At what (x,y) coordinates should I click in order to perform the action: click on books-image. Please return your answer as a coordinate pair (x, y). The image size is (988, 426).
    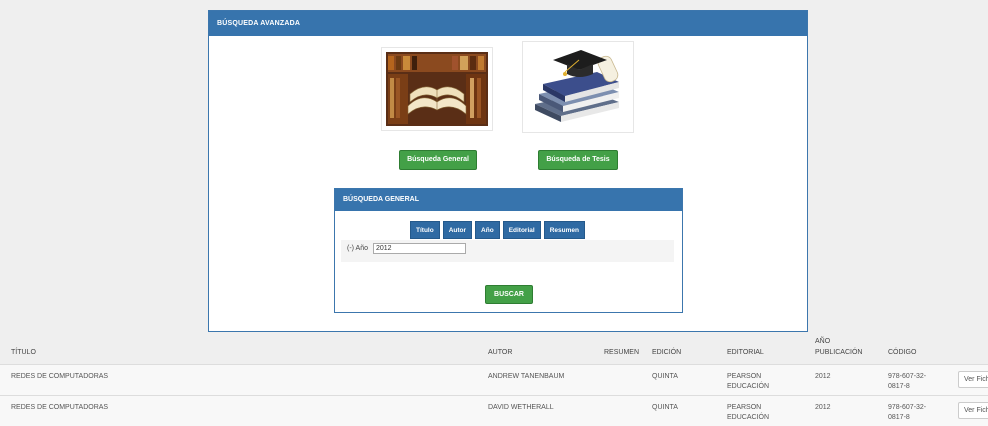
    Looking at the image, I should click on (437, 89).